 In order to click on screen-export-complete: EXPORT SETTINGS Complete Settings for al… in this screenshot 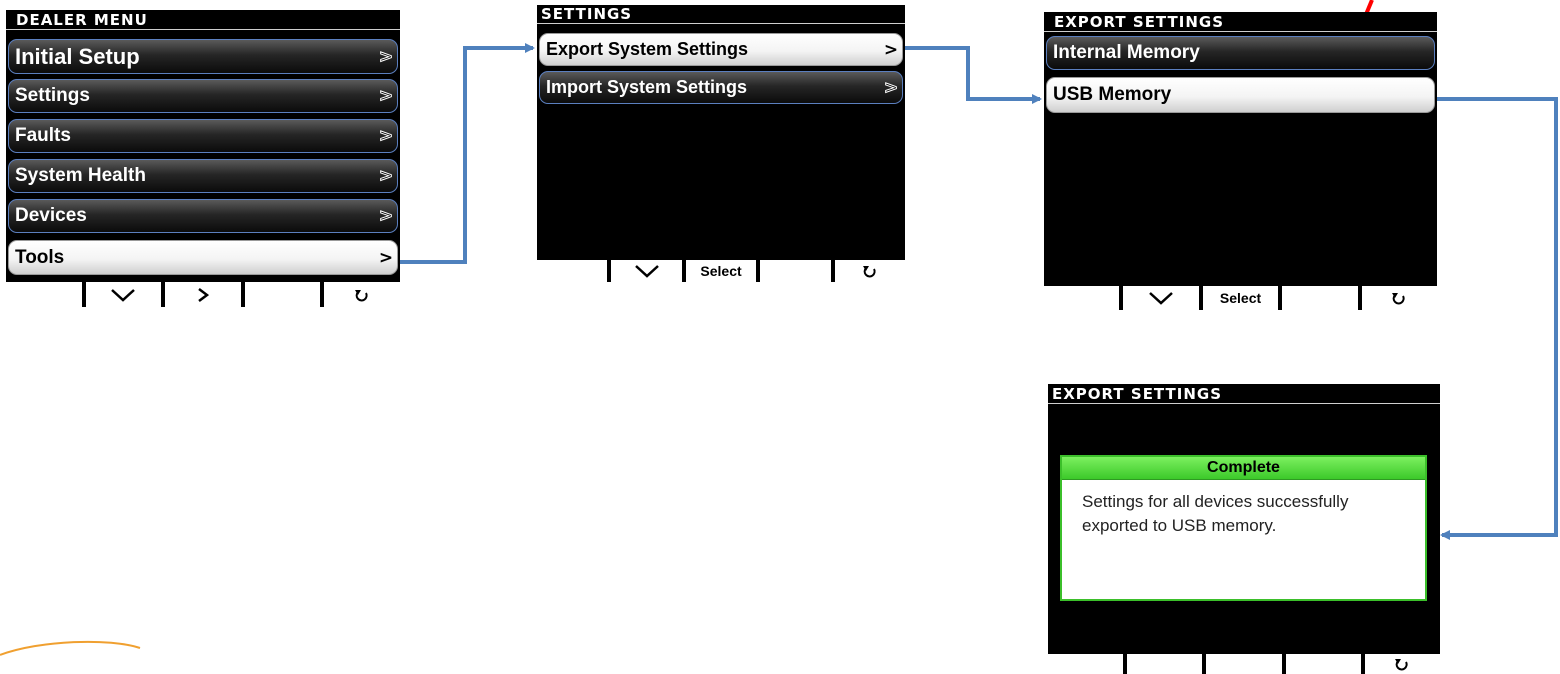, I will do `click(1244, 529)`.